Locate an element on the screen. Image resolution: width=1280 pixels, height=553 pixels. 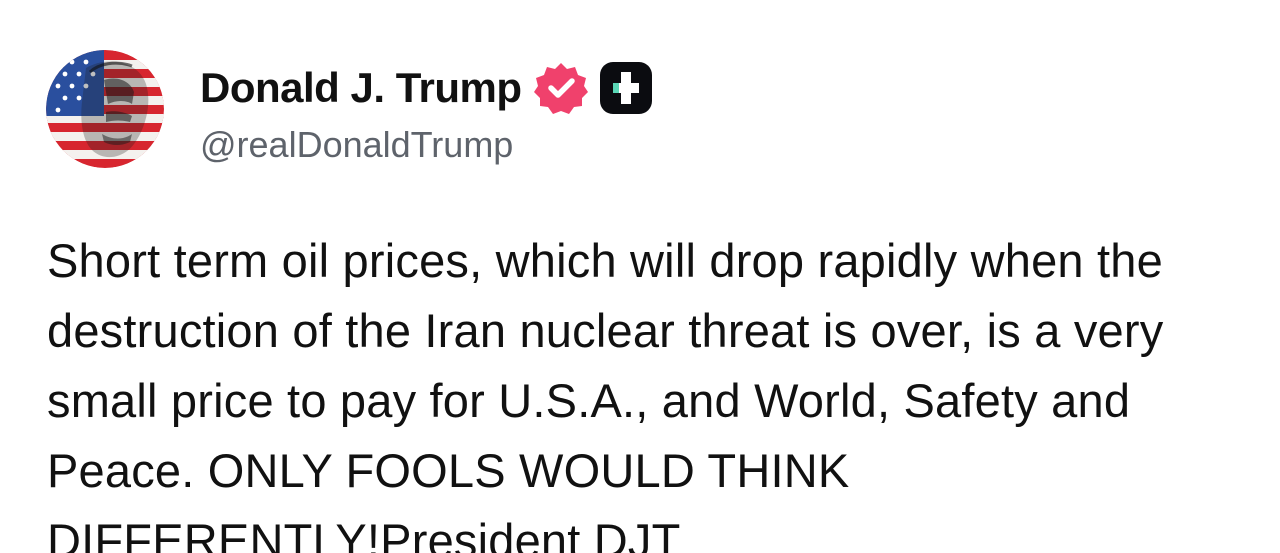
truth-social-logo-icon is located at coordinates (625, 88).